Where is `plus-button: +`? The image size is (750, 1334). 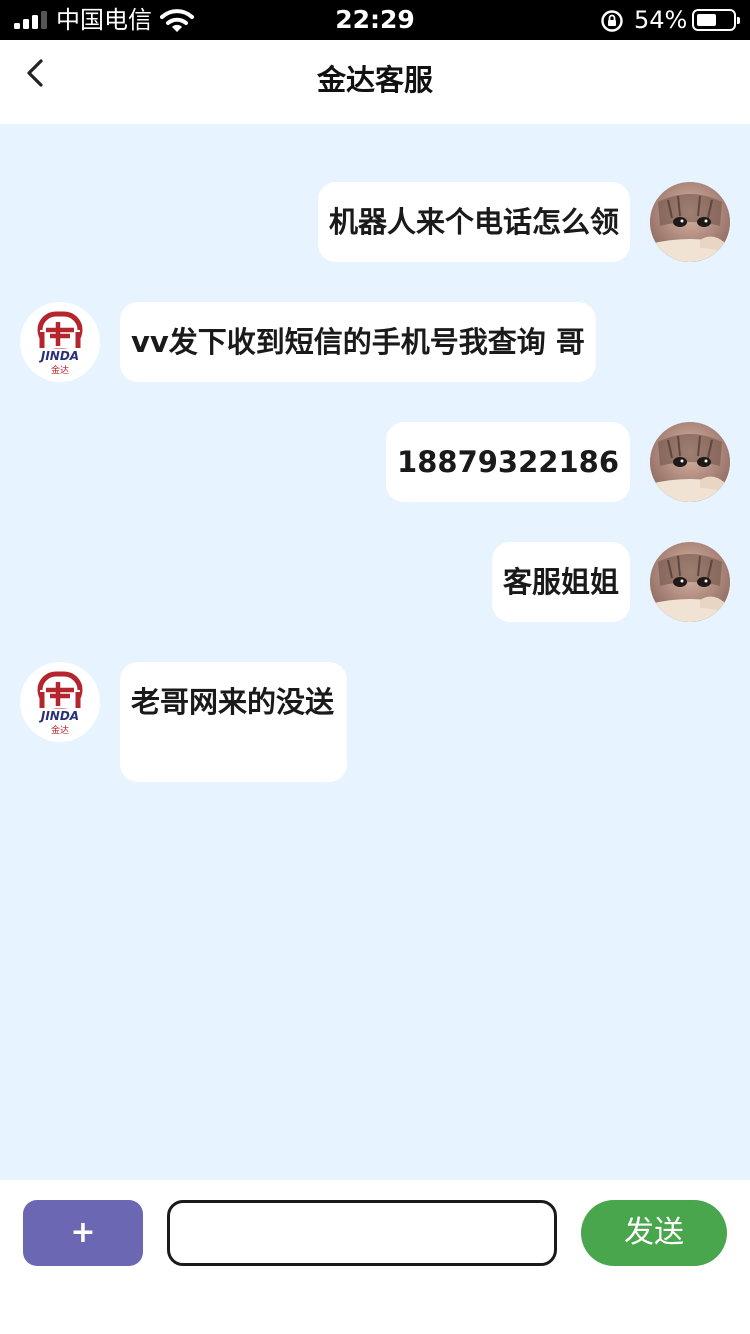 plus-button: + is located at coordinates (83, 1233).